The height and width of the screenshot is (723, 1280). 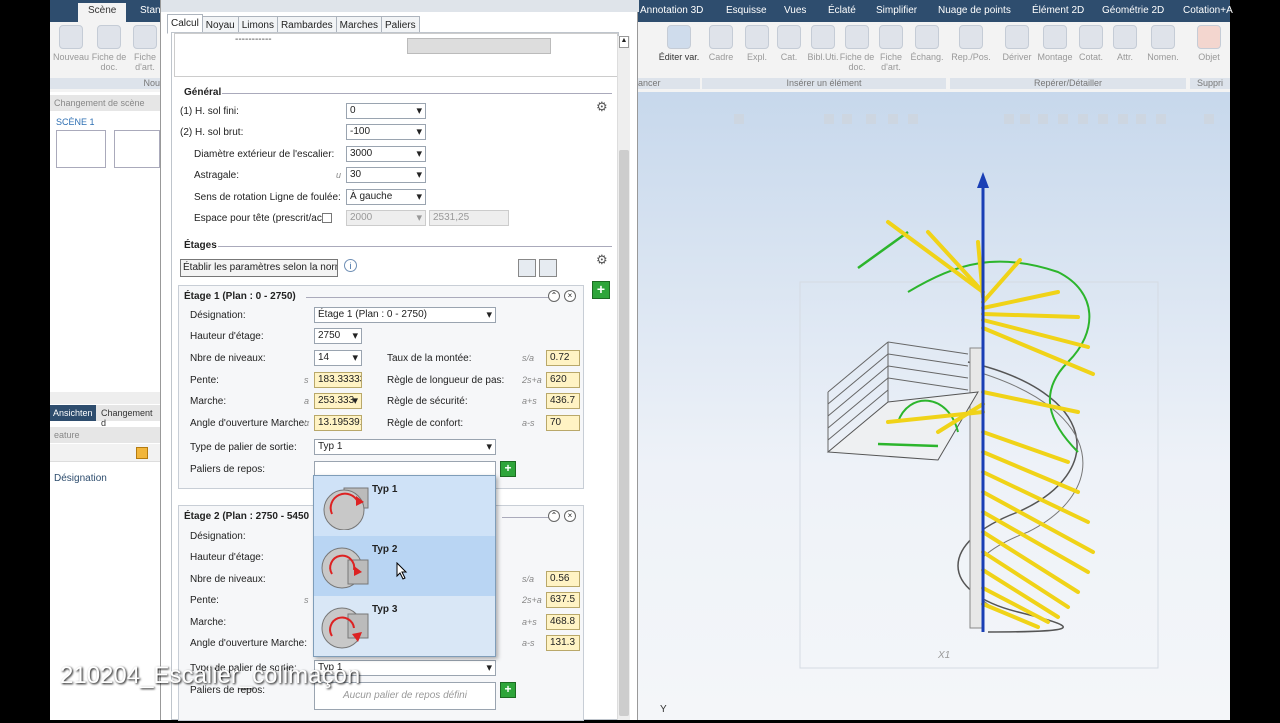 I want to click on espace-tete-prescrit: 2000, so click(x=386, y=218).